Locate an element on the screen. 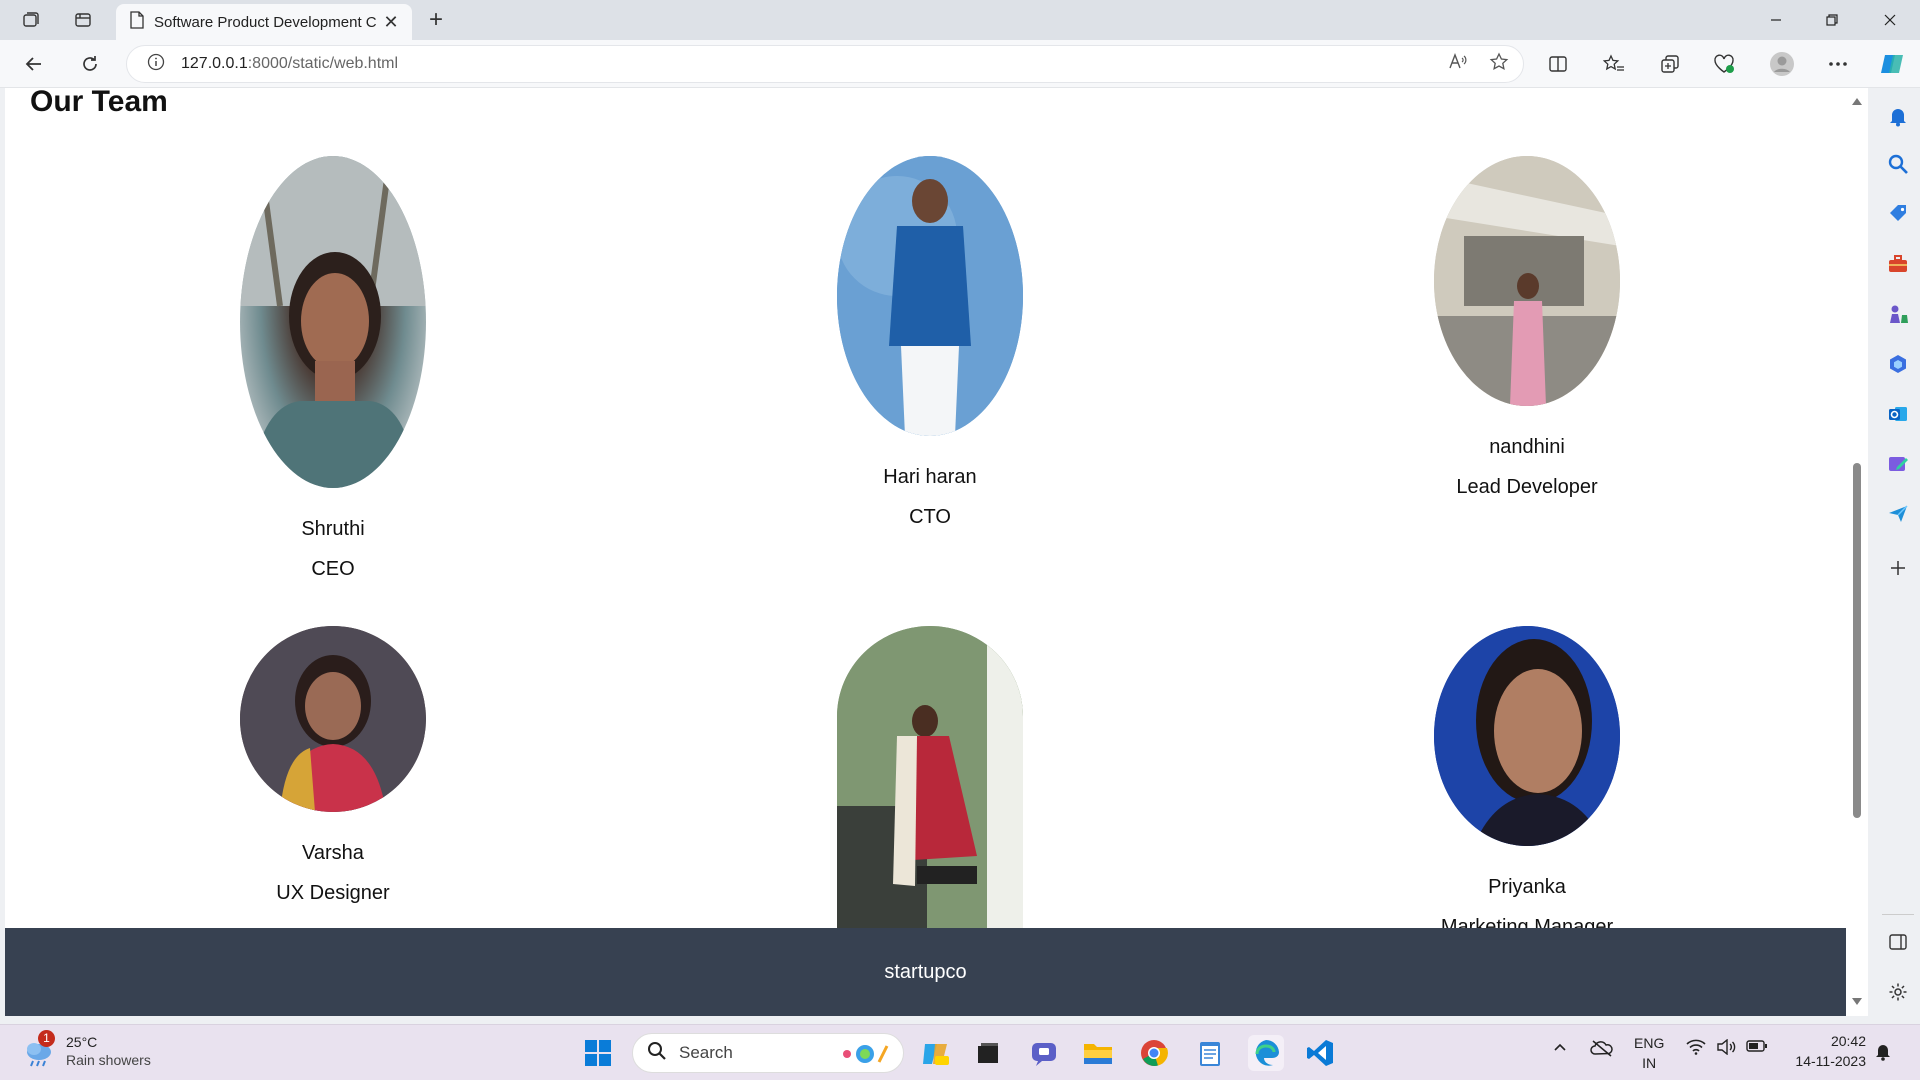 Image resolution: width=1920 pixels, height=1080 pixels. member-name: Hari haran is located at coordinates (930, 477).